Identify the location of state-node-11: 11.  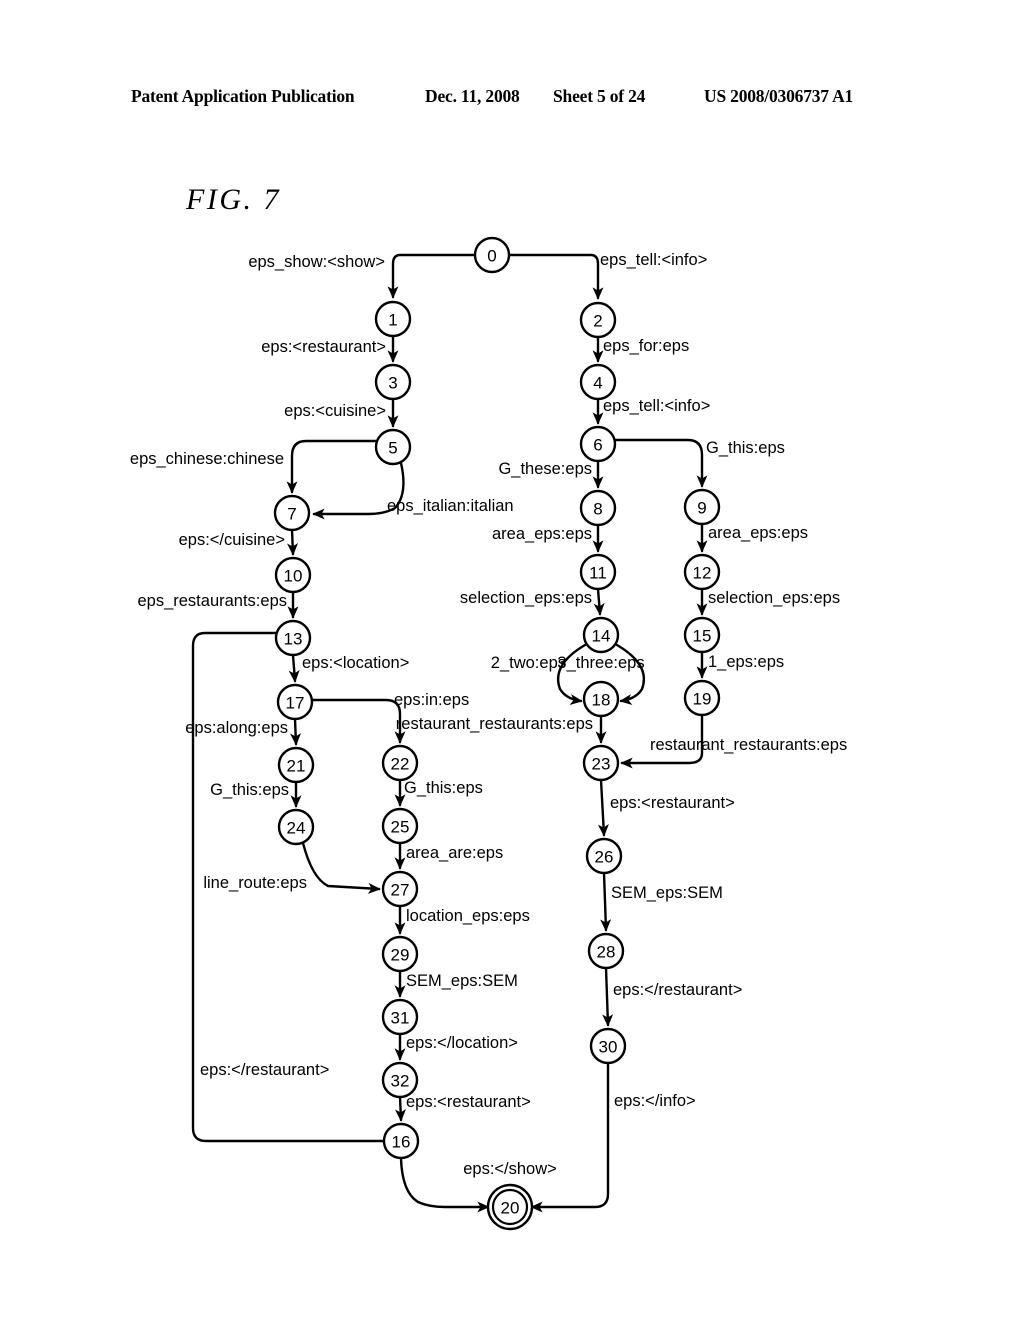
(598, 572).